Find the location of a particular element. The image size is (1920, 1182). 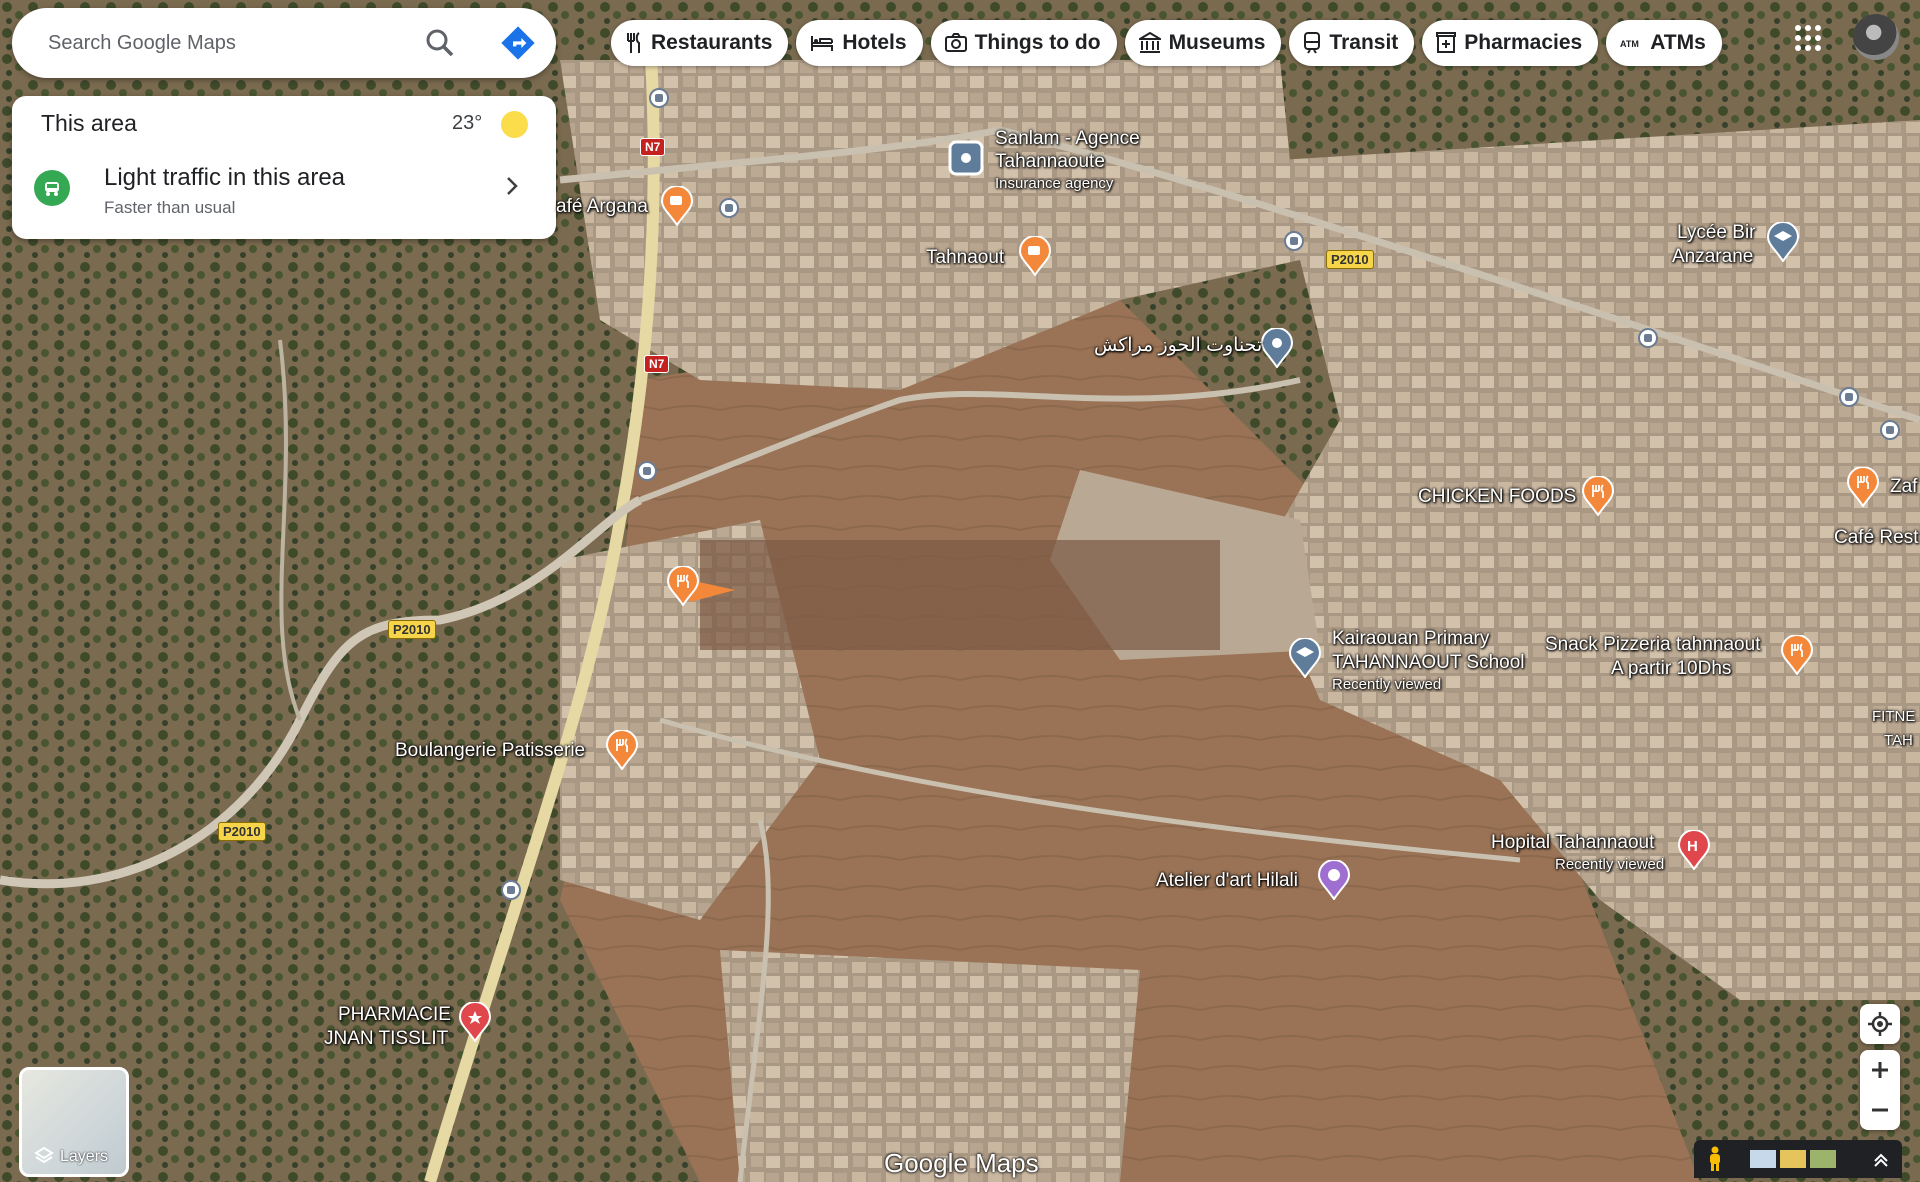

search-button is located at coordinates (440, 43).